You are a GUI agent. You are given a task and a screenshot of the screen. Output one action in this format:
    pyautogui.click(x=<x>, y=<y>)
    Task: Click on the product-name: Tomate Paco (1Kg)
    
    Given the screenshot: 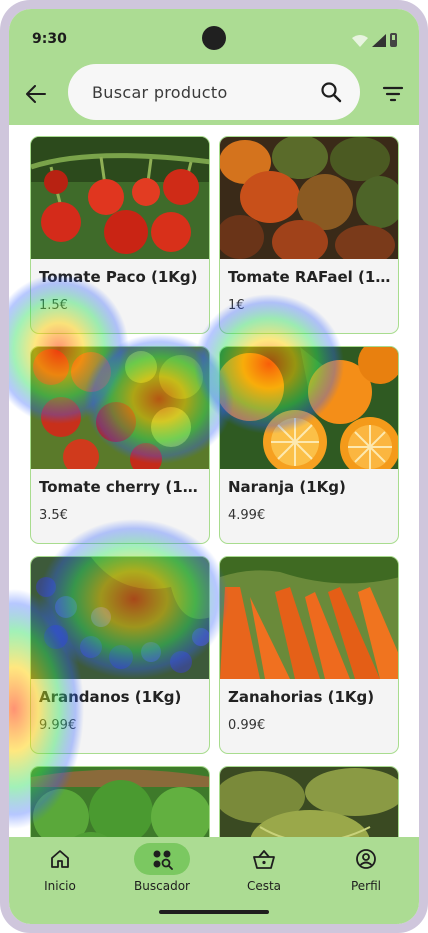 What is the action you would take?
    pyautogui.click(x=118, y=277)
    